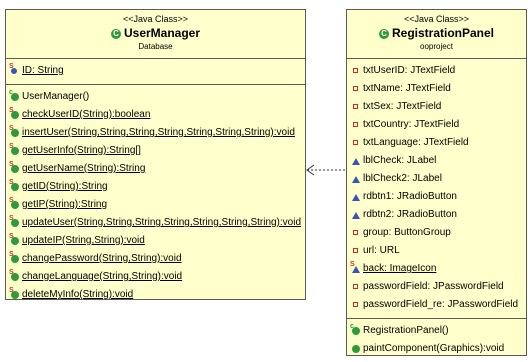 The image size is (528, 362). I want to click on field-label: txtName: JTextField, so click(407, 88).